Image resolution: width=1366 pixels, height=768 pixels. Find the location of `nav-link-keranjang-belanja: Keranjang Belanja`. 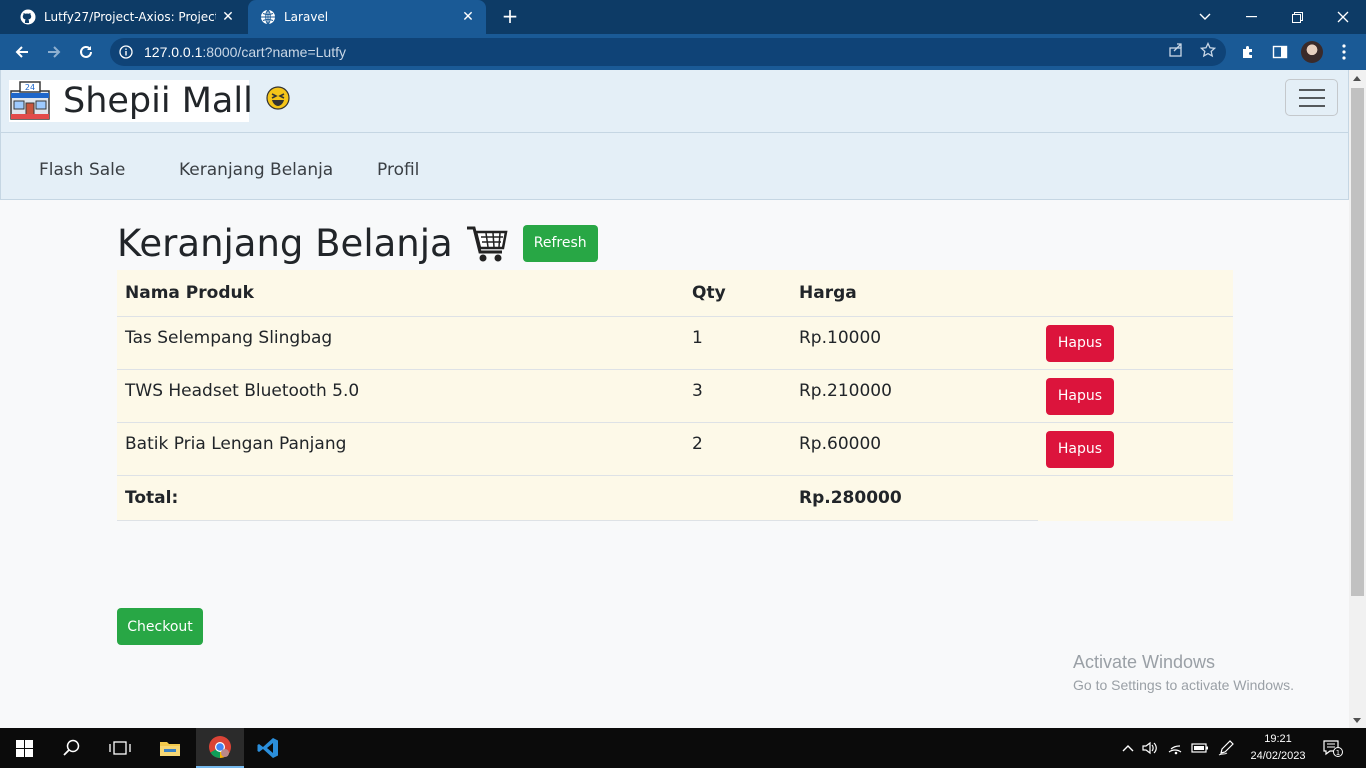

nav-link-keranjang-belanja: Keranjang Belanja is located at coordinates (256, 170).